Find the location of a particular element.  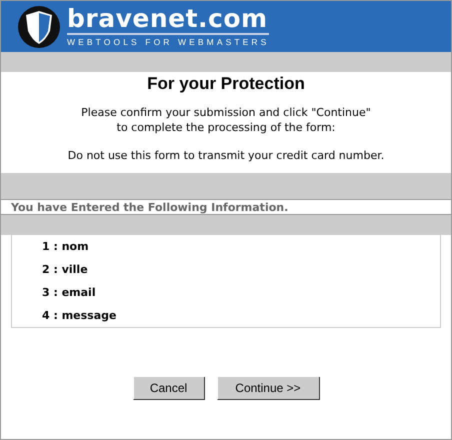

warning-text: Do not use this form to transmit your credit card number. is located at coordinates (226, 155).